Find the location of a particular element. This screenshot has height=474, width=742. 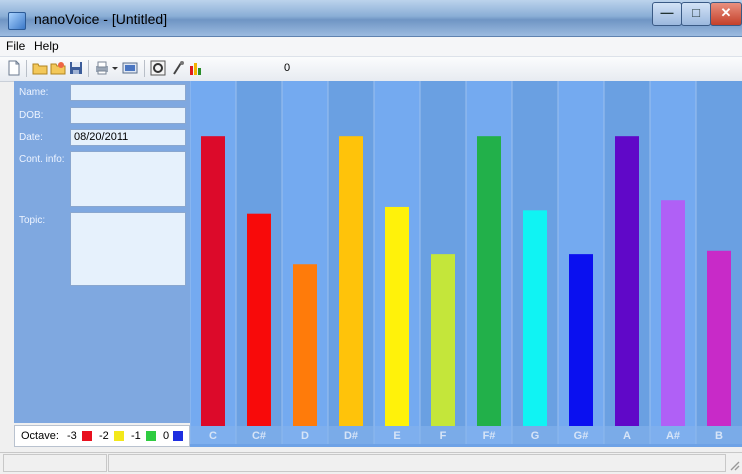

title-bar: nanoVoice - [Untitled] — □ ✕ is located at coordinates (371, 18).